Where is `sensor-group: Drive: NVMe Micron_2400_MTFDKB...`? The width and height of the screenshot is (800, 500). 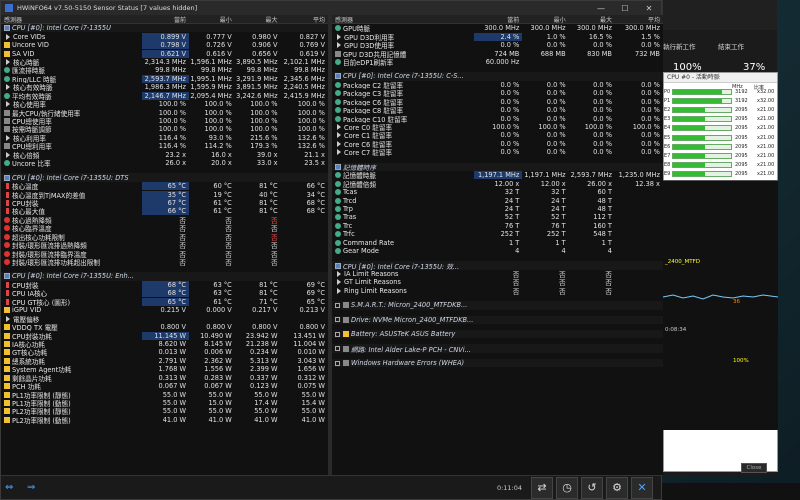 sensor-group: Drive: NVMe Micron_2400_MTFDKB... is located at coordinates (497, 319).